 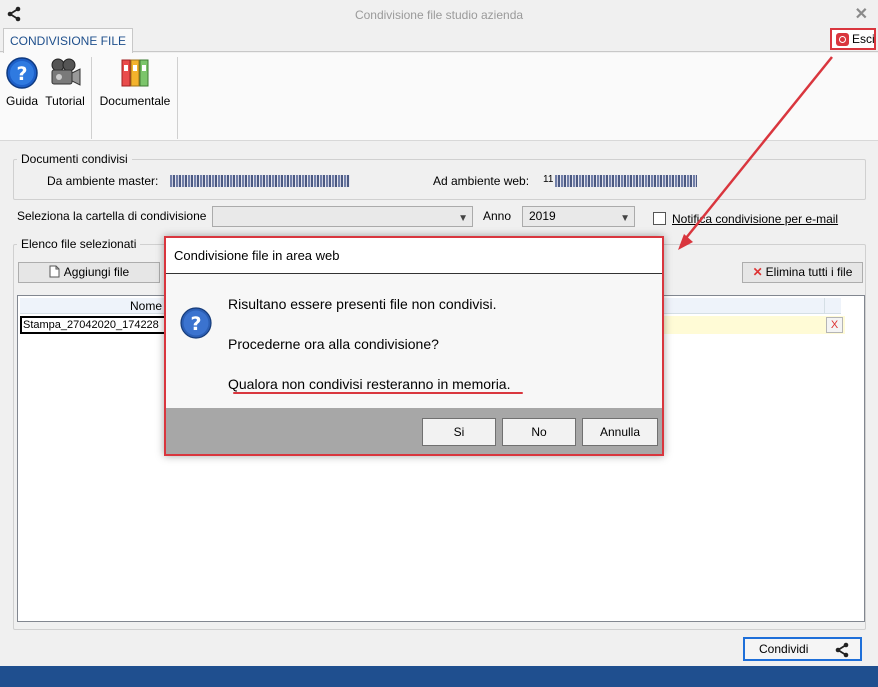 I want to click on dialog-line-2: Procederne ora alla condivisione?, so click(x=333, y=344).